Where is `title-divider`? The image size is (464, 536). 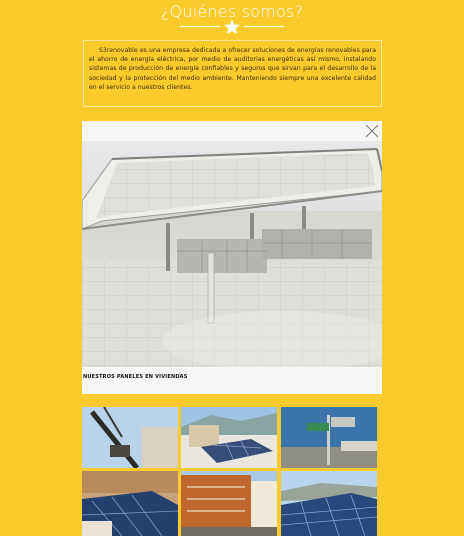 title-divider is located at coordinates (232, 27).